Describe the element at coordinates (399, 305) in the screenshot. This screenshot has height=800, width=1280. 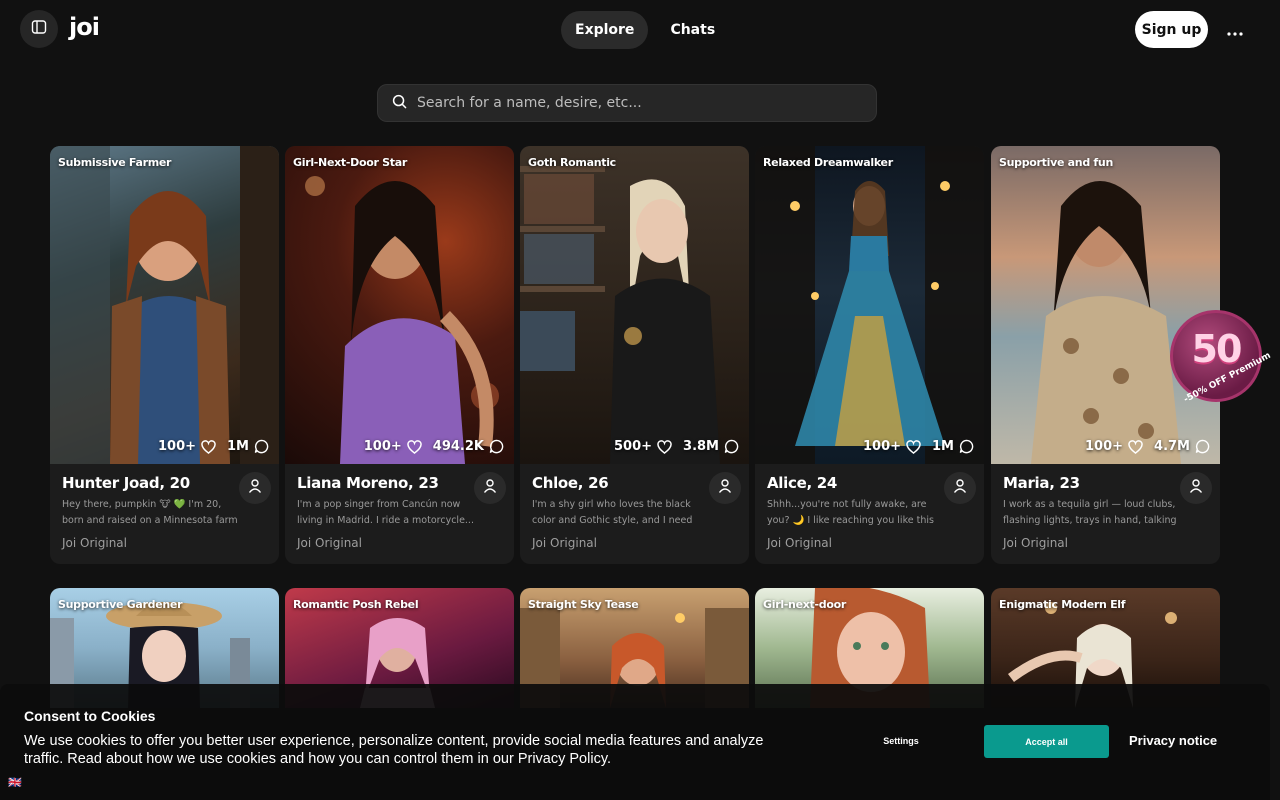
I see `character-image: Girl-Next-Door Star 100+ 494.2K` at that location.